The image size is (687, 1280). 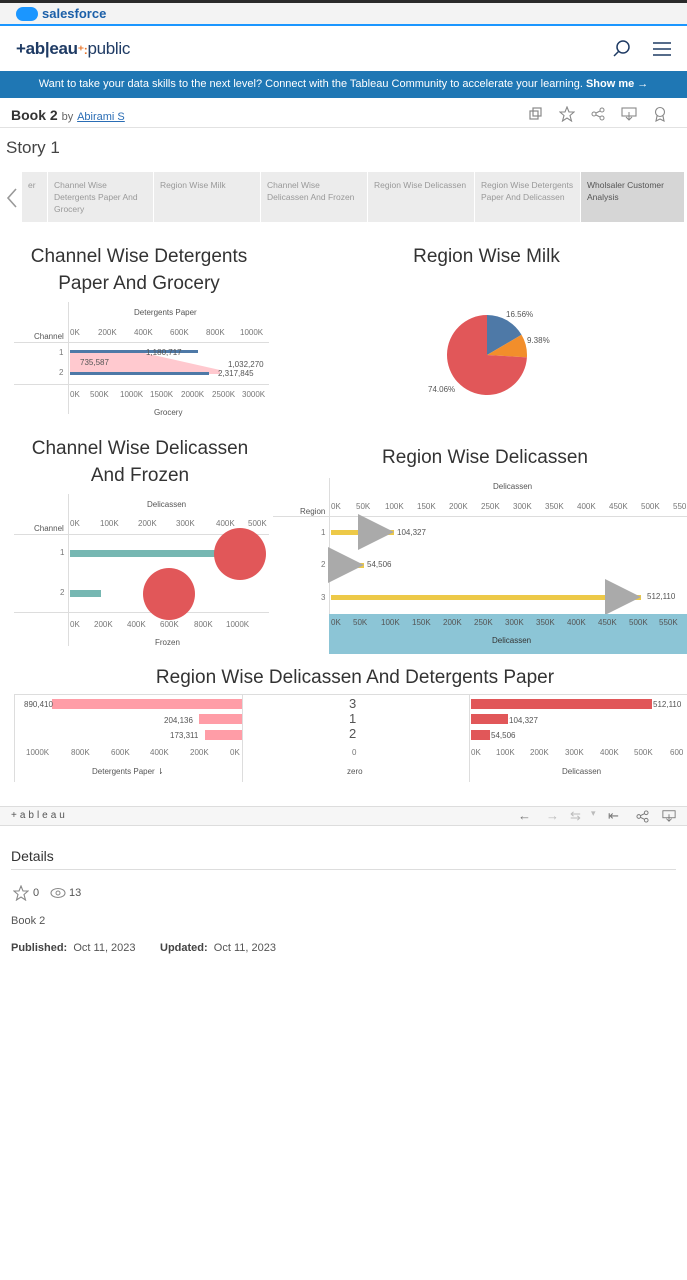 What do you see at coordinates (12, 198) in the screenshot?
I see `chevron-left-icon` at bounding box center [12, 198].